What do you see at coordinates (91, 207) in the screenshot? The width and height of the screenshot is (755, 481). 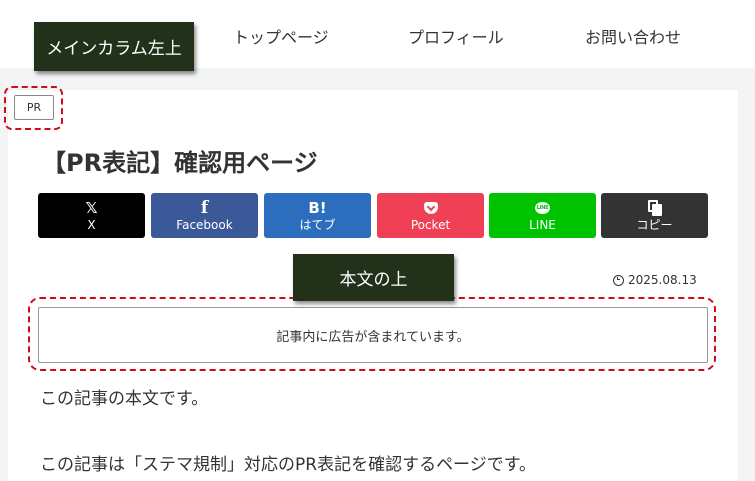 I see `x-logo-icon: 𝕏` at bounding box center [91, 207].